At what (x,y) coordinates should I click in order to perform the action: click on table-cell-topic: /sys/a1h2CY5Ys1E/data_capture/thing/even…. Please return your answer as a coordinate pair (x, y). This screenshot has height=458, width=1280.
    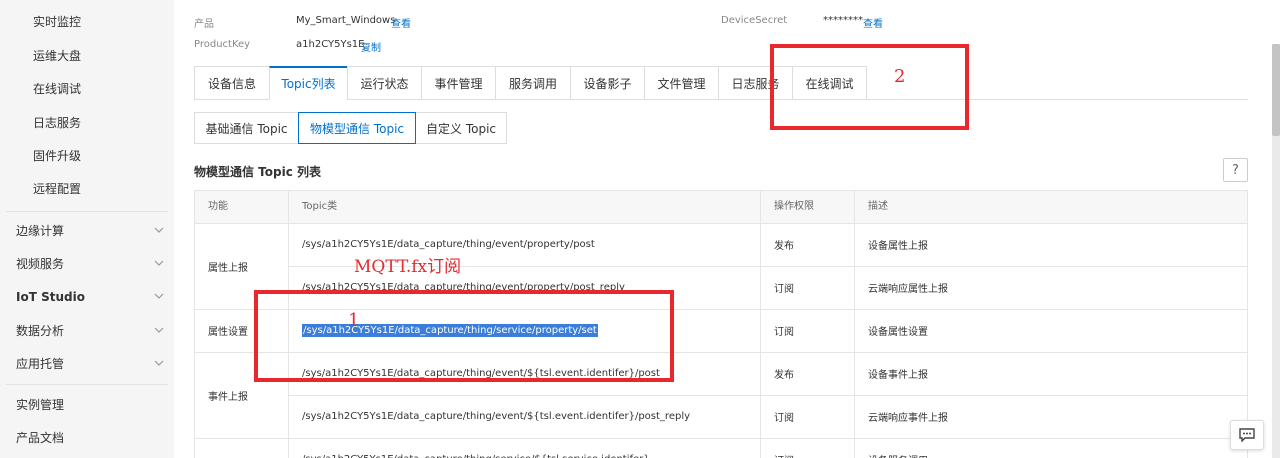
    Looking at the image, I should click on (496, 416).